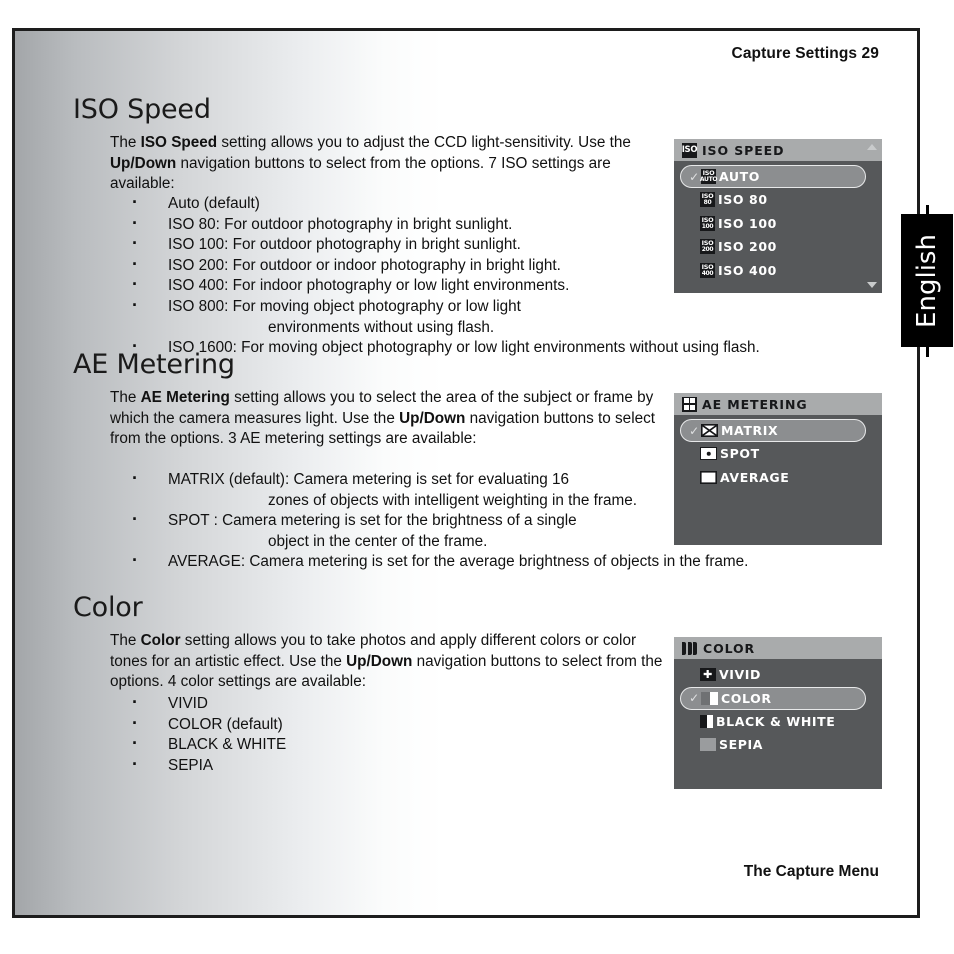  What do you see at coordinates (740, 454) in the screenshot?
I see `osd-option-label: SPOT` at bounding box center [740, 454].